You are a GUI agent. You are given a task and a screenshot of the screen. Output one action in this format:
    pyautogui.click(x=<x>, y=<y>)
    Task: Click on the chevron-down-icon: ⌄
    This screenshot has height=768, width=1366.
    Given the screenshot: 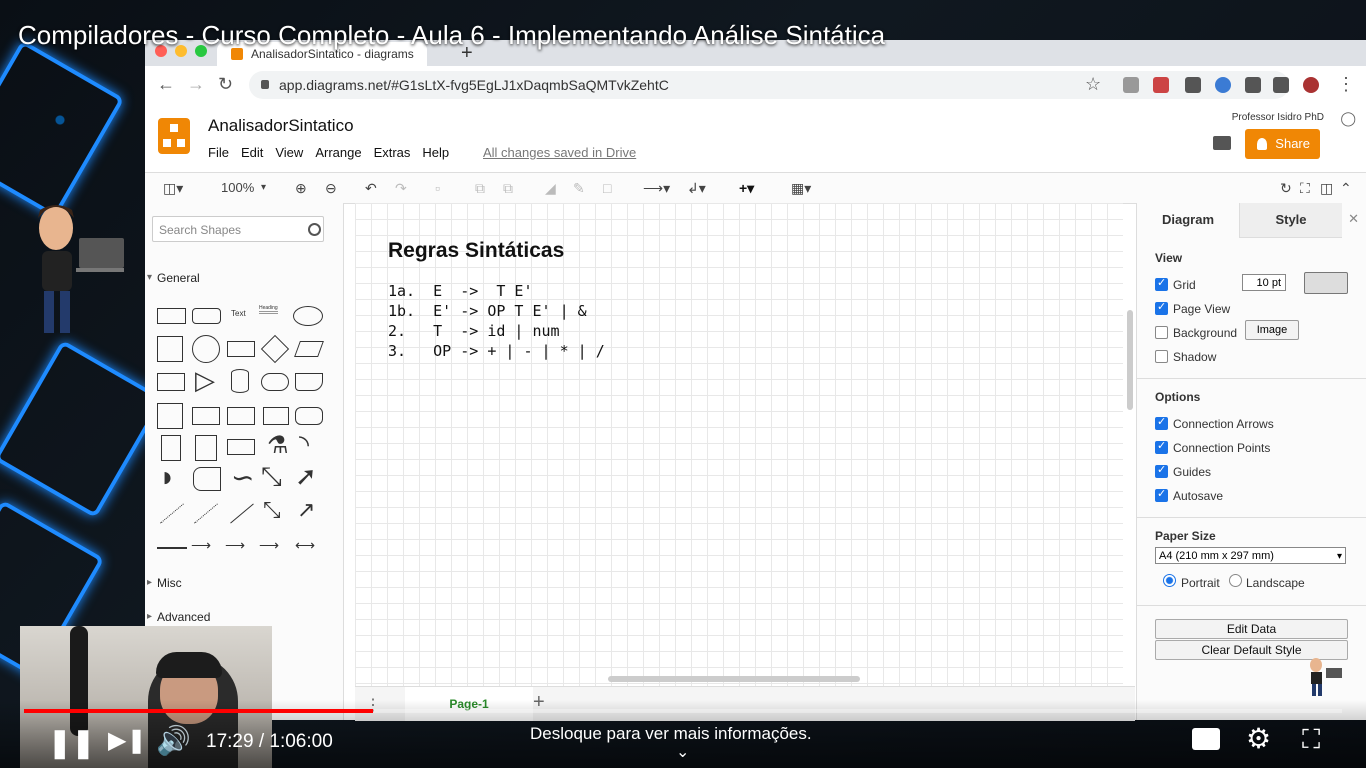 What is the action you would take?
    pyautogui.click(x=682, y=752)
    